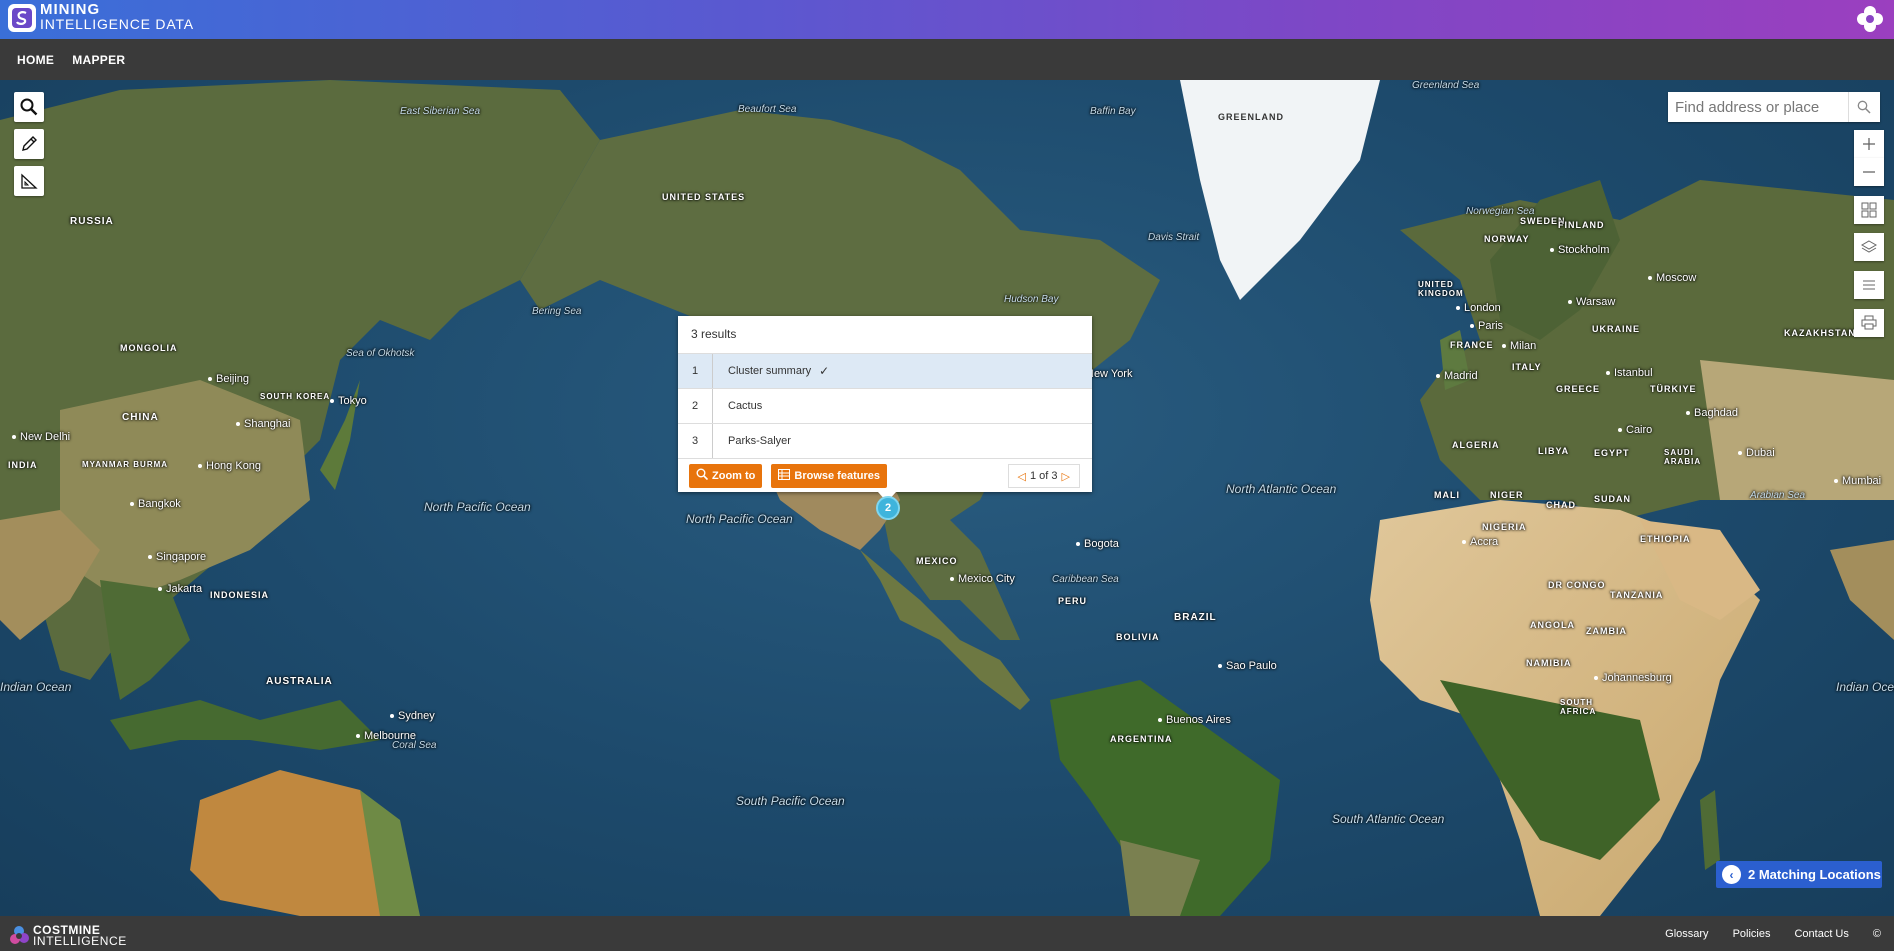  I want to click on legend-button, so click(1869, 285).